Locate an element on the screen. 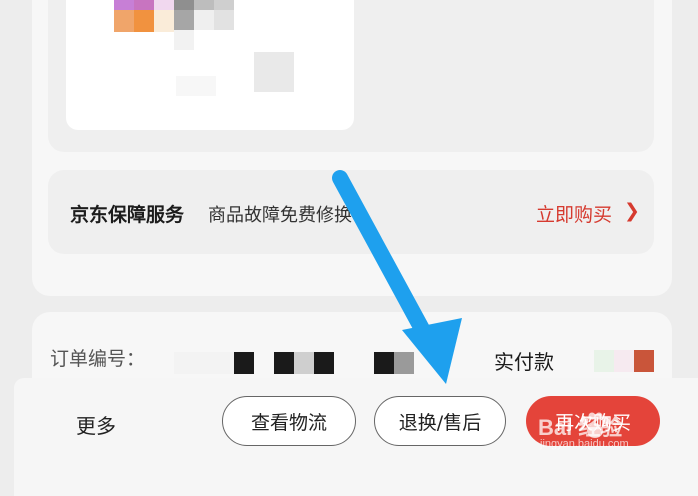 This screenshot has width=698, height=496. watermark-url: jingyan.baidu.com is located at coordinates (584, 444).